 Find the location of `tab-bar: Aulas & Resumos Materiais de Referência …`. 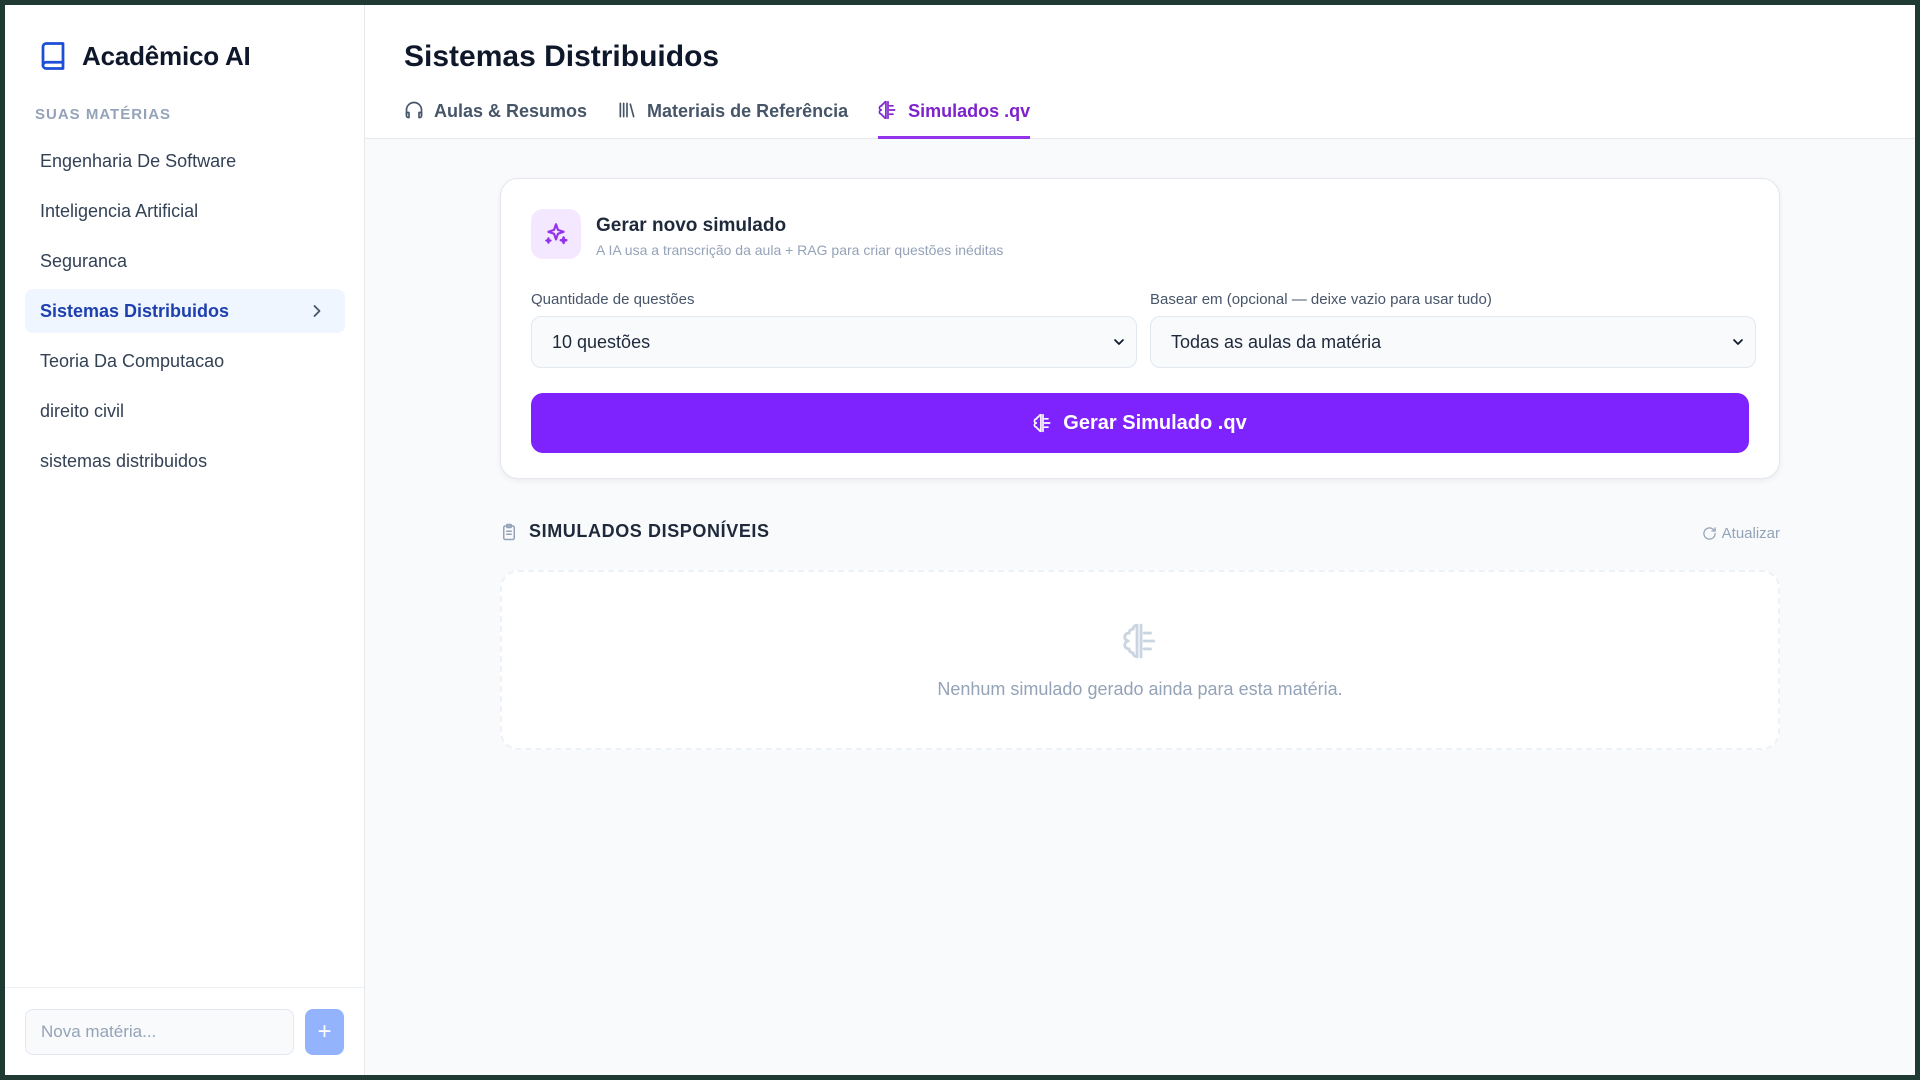

tab-bar: Aulas & Resumos Materiais de Referência … is located at coordinates (717, 117).